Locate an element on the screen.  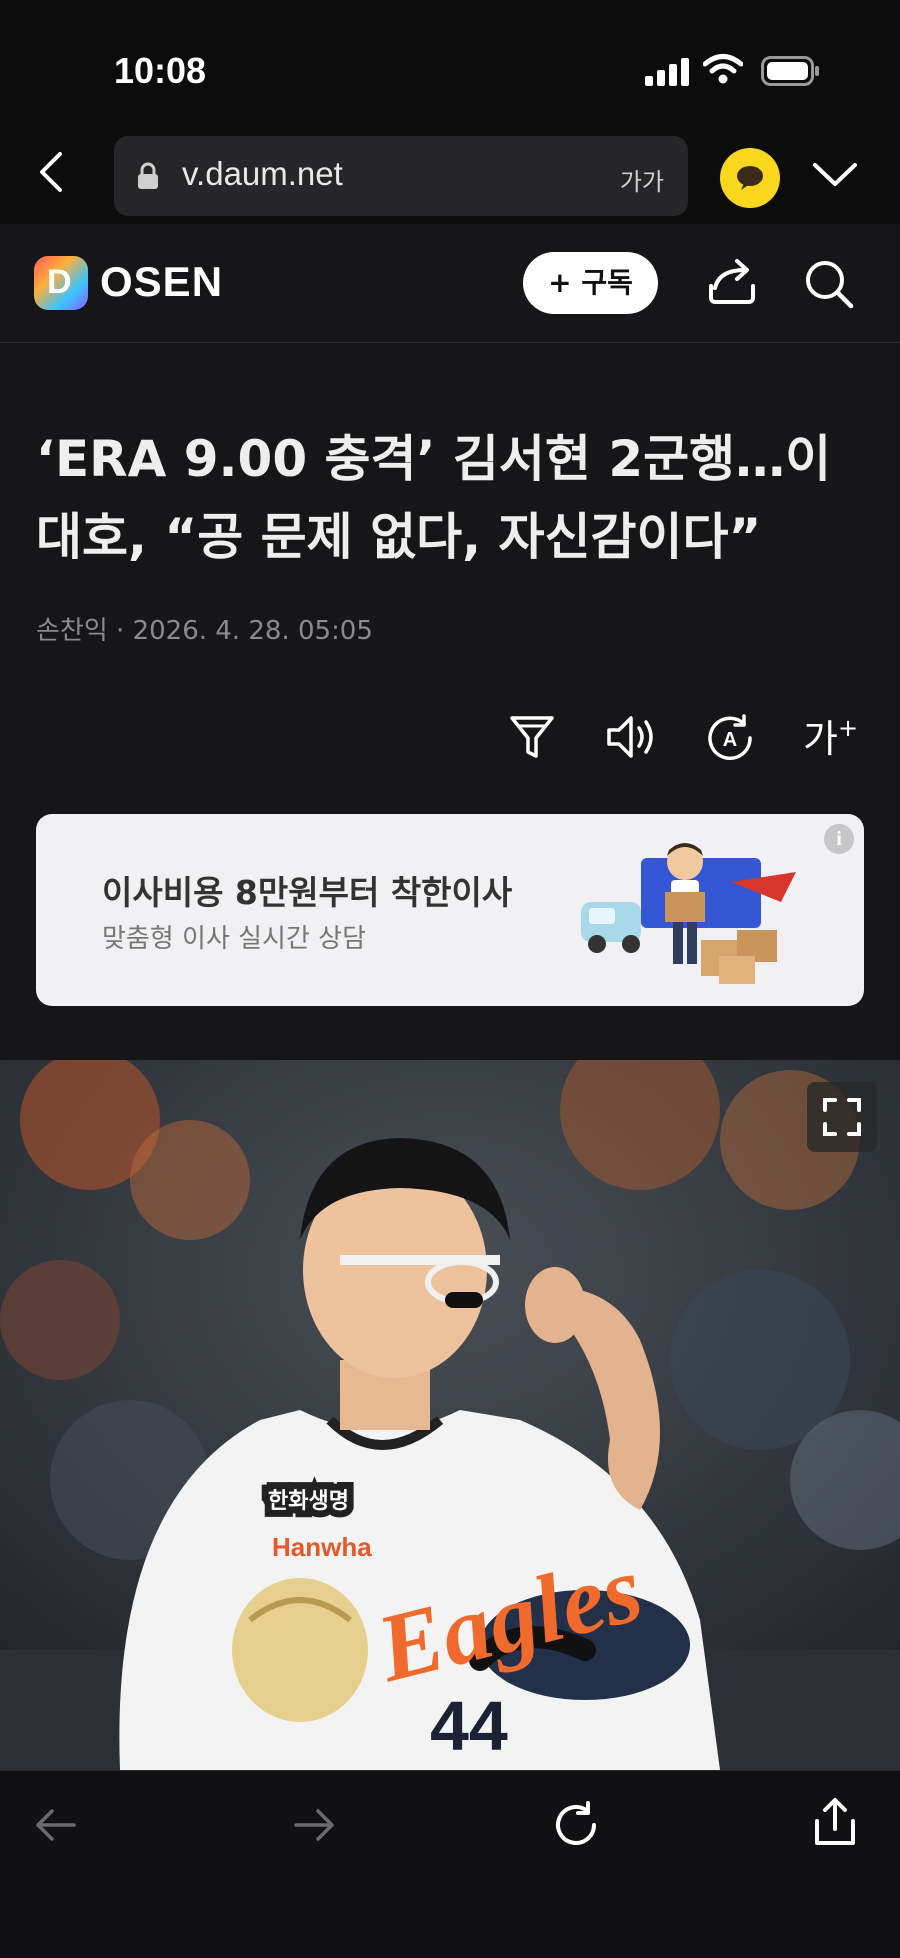
kakao-talk-icon is located at coordinates (750, 178).